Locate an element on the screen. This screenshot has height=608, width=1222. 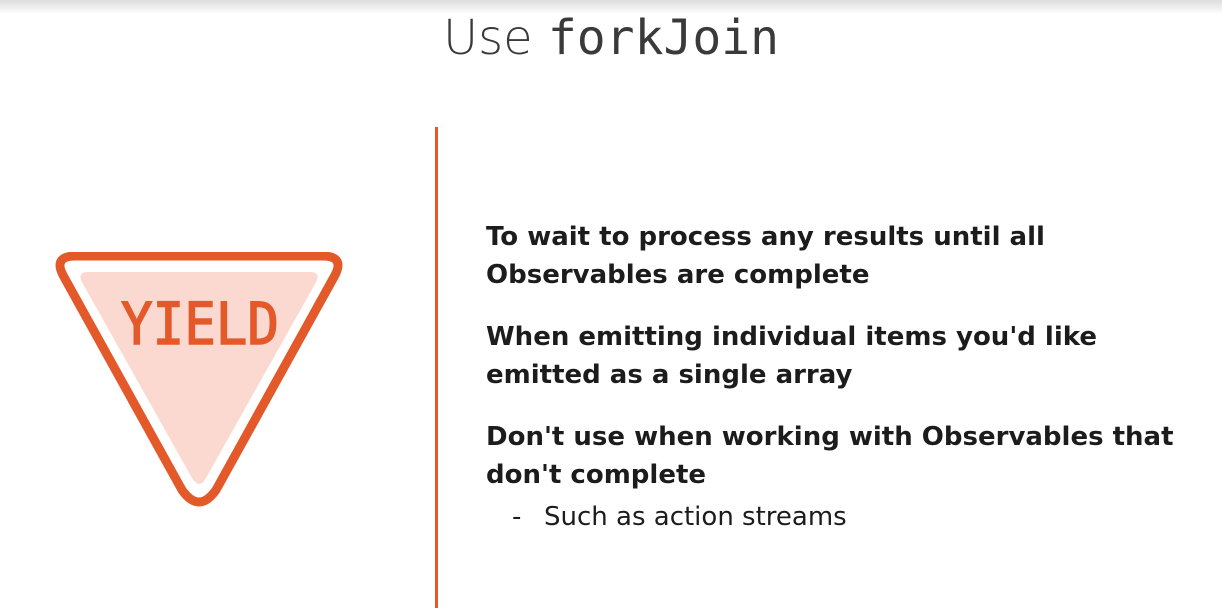
yield-sign-text: YIELD is located at coordinates (200, 324).